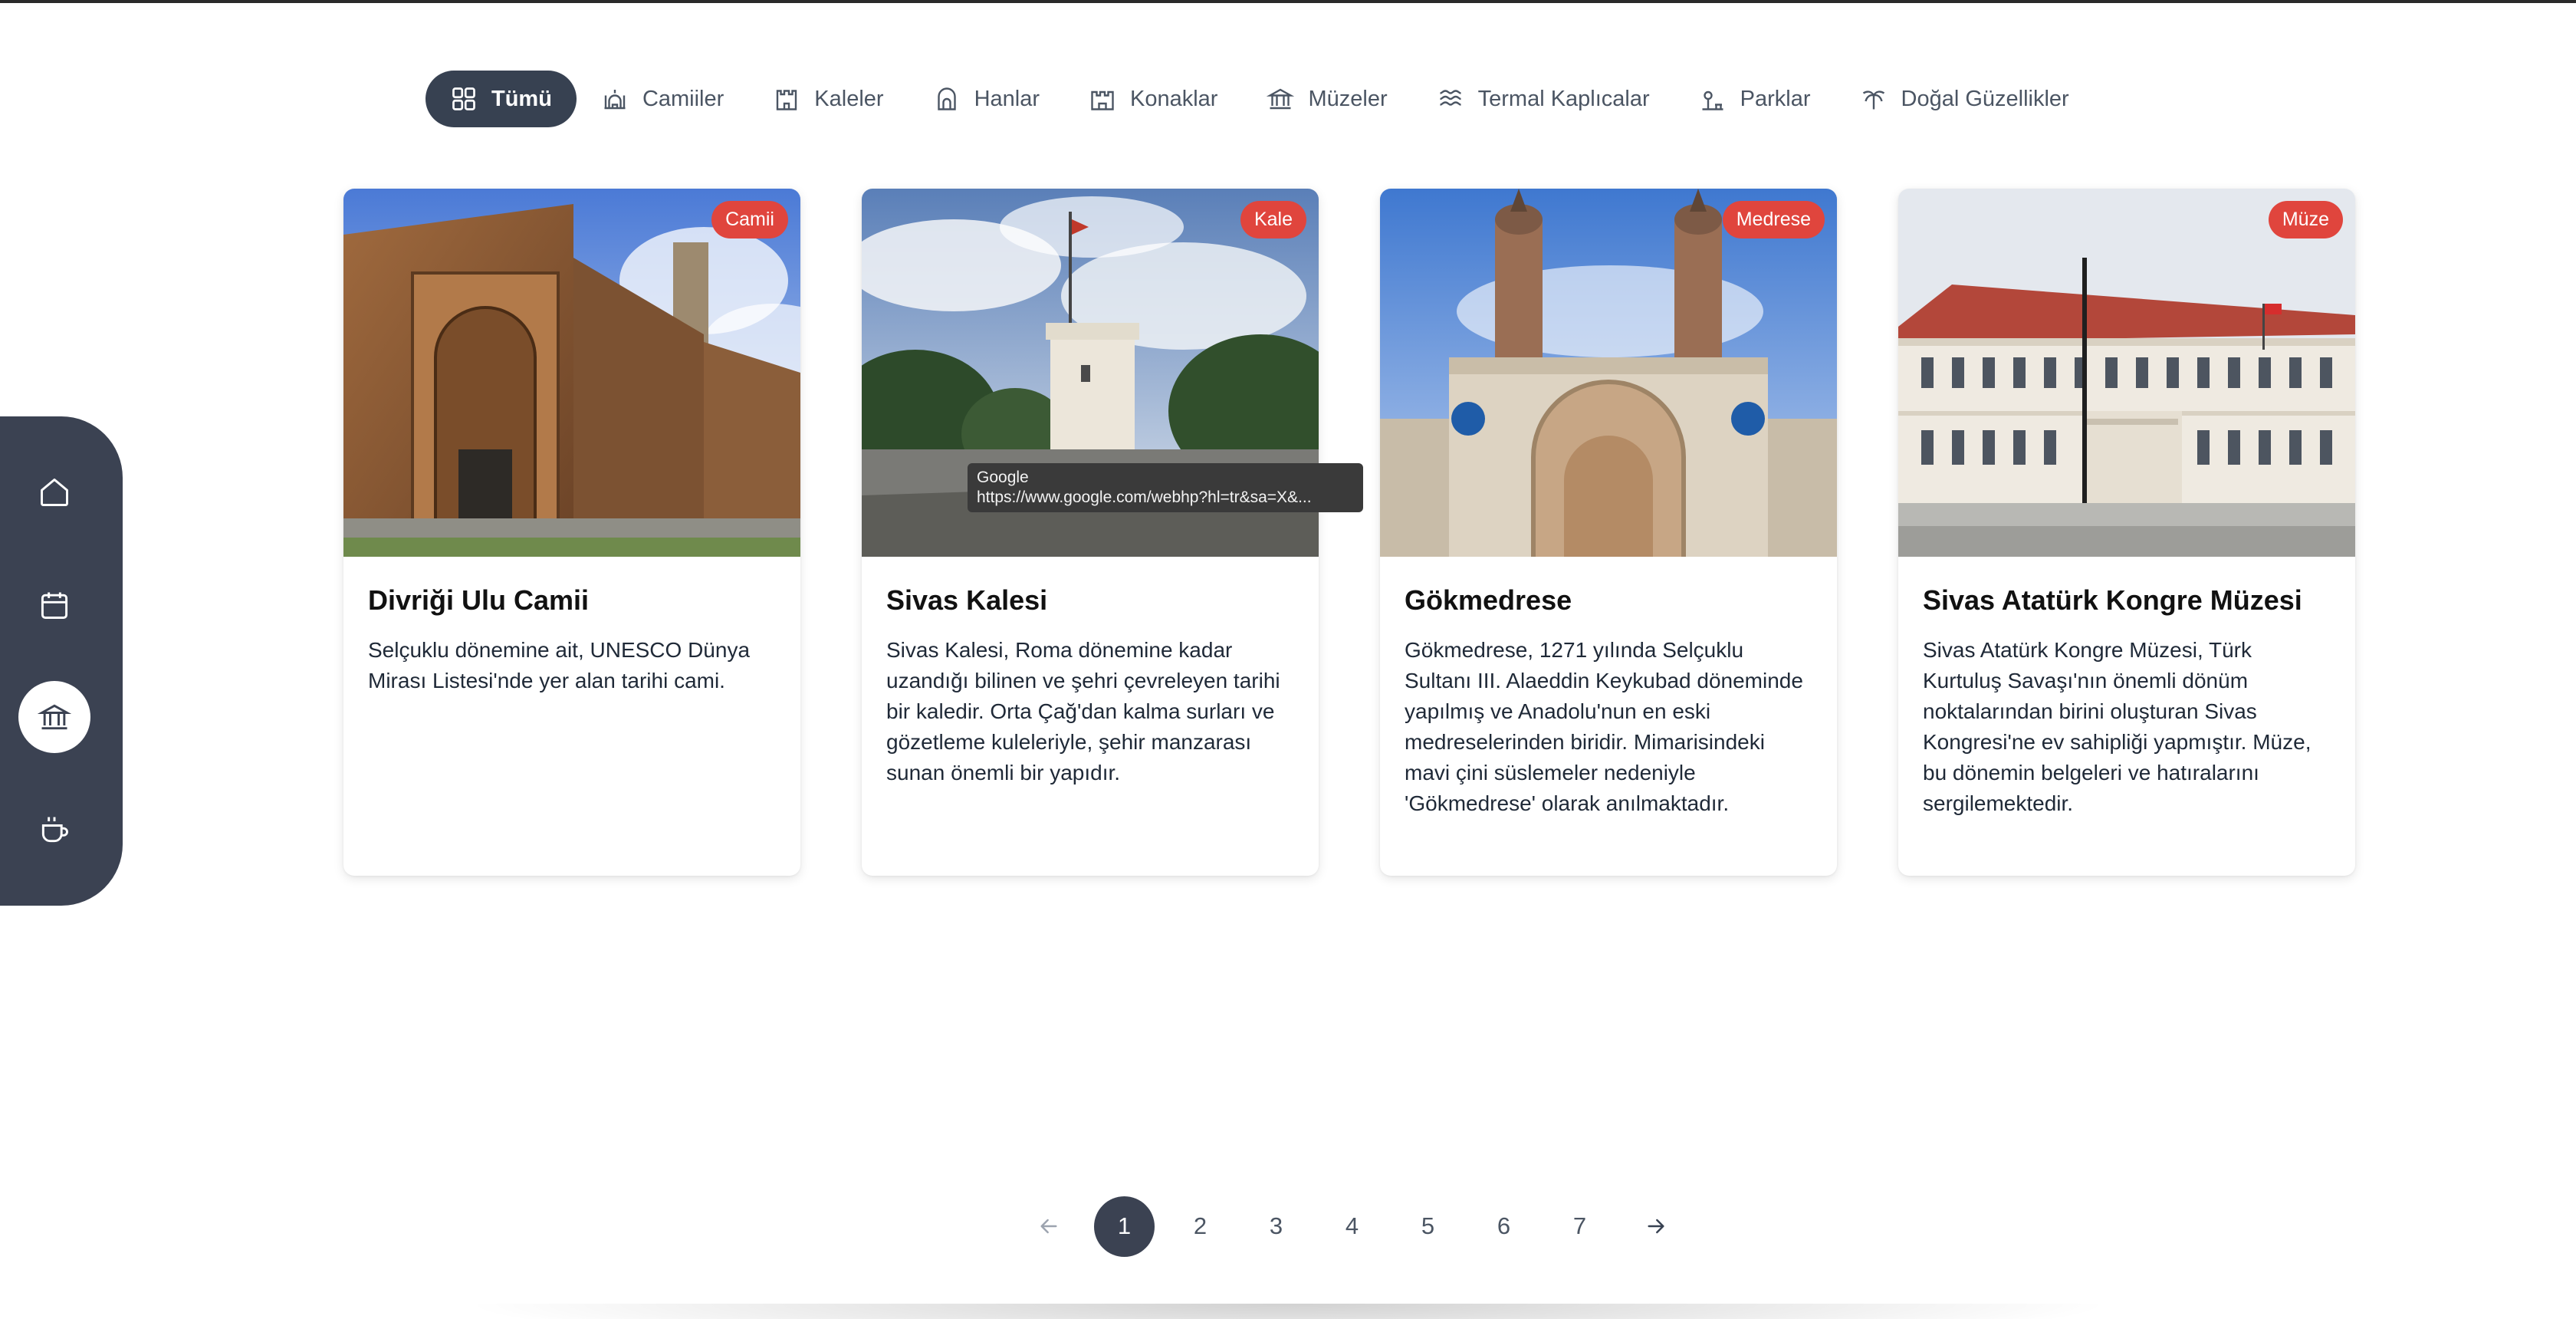  What do you see at coordinates (683, 98) in the screenshot?
I see `tab-label: Camiiler` at bounding box center [683, 98].